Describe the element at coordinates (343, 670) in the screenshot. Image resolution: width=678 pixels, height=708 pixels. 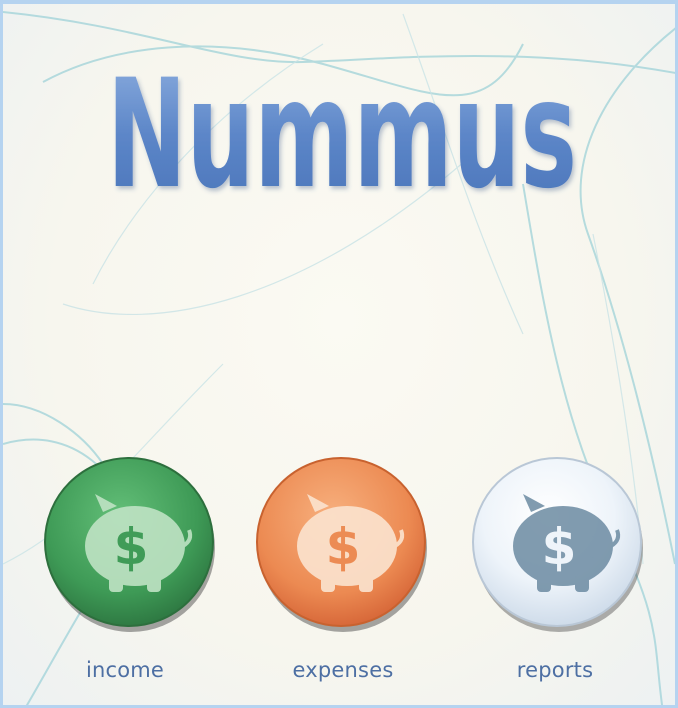
I see `expenses-label: expenses` at that location.